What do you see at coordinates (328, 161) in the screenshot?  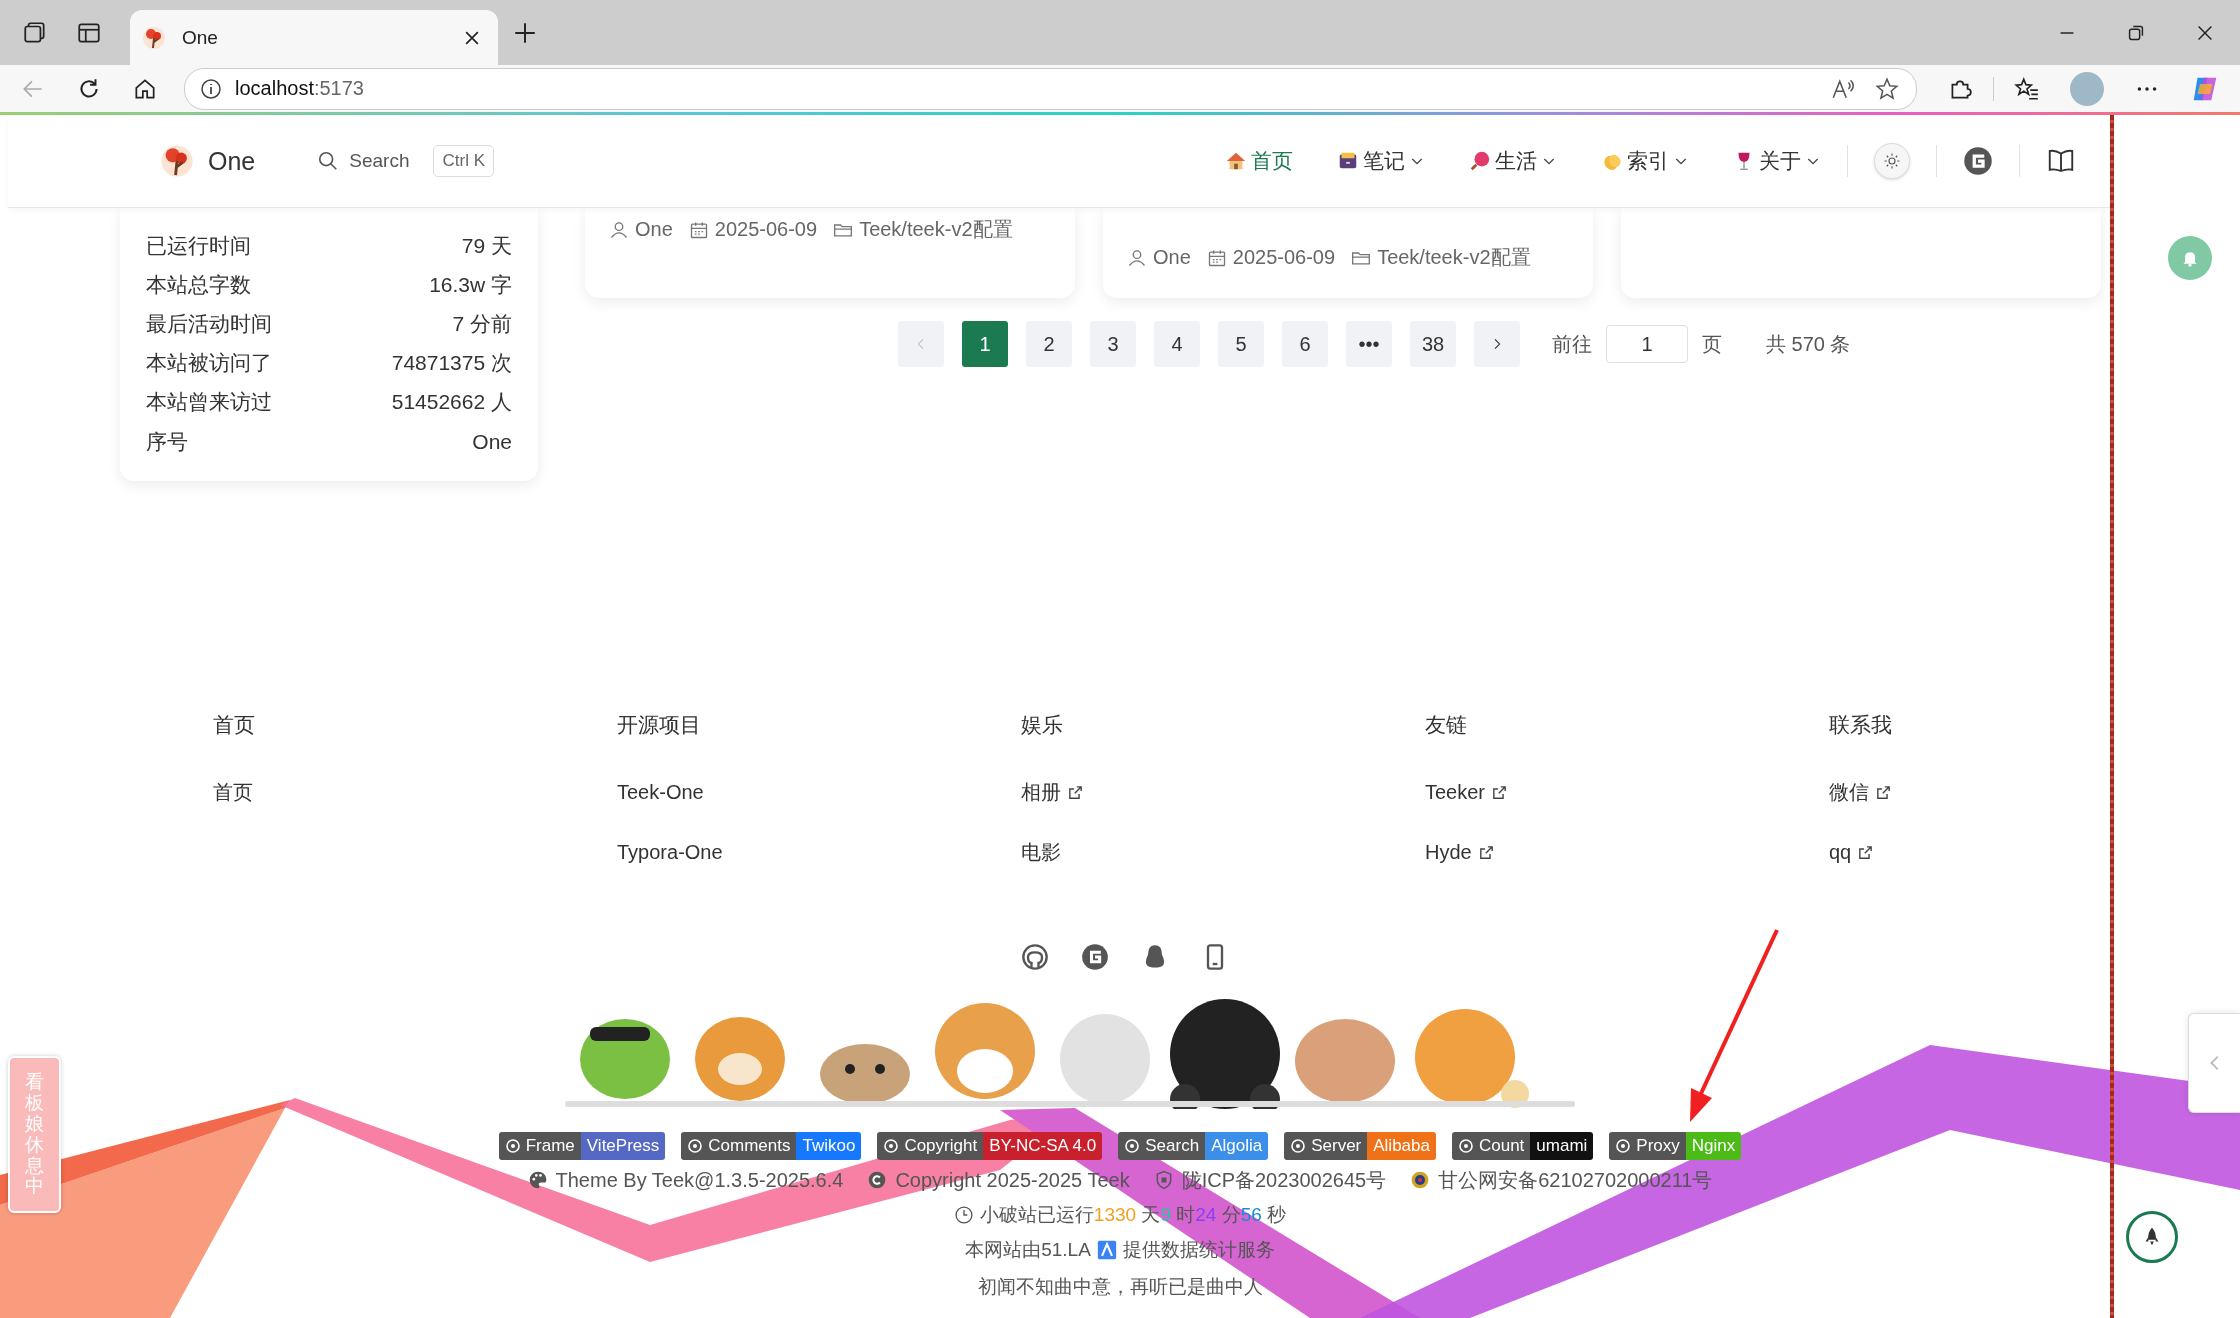 I see `search-icon` at bounding box center [328, 161].